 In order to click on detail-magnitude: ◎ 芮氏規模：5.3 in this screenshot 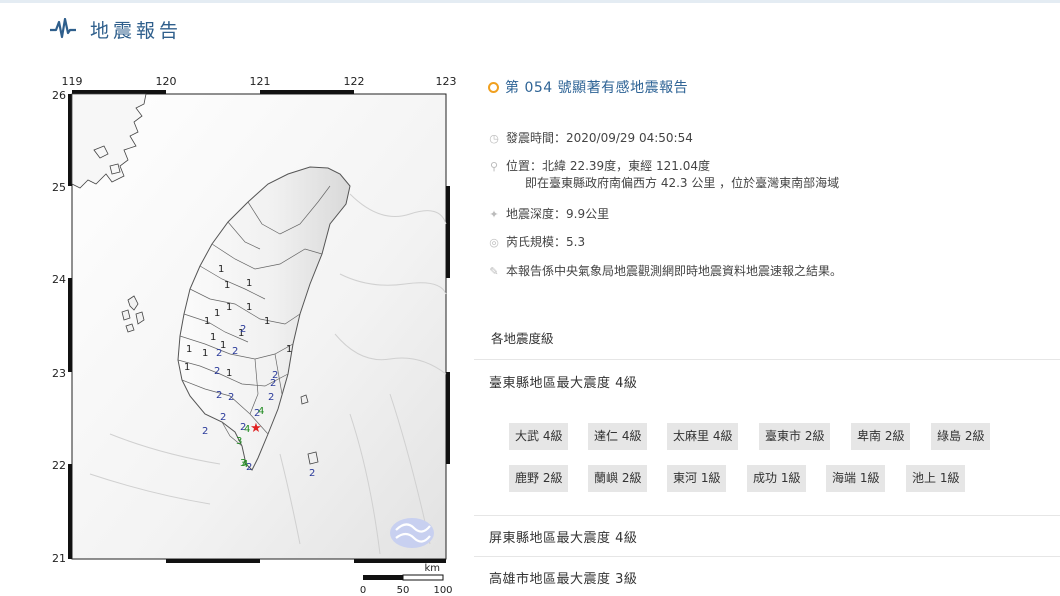, I will do `click(536, 242)`.